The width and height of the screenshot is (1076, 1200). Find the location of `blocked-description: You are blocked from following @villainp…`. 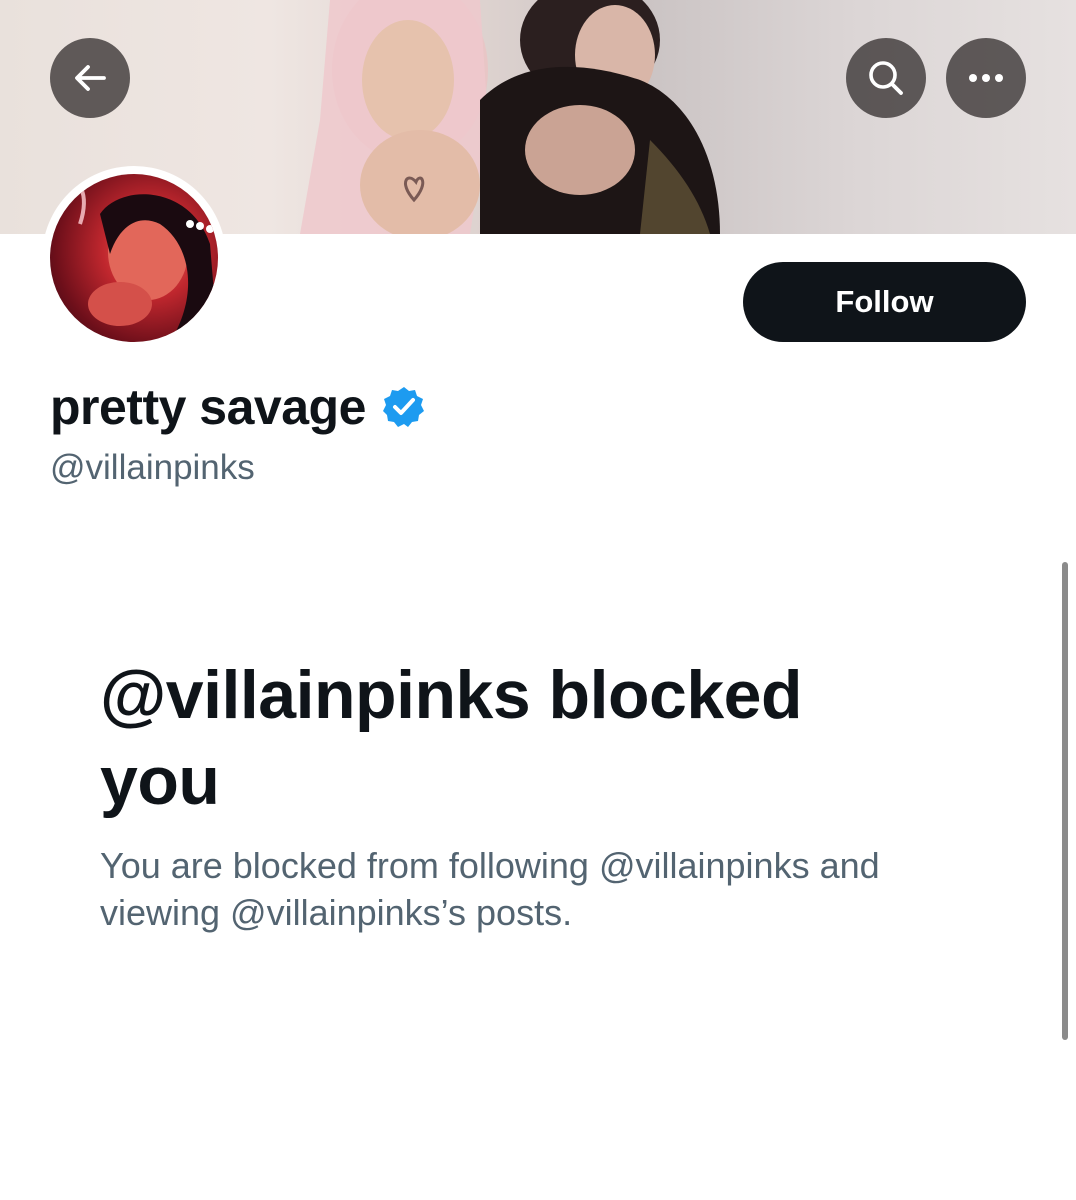

blocked-description: You are blocked from following @villainp… is located at coordinates (490, 889).